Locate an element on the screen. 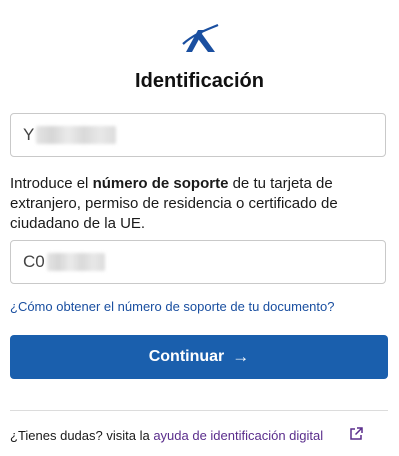 Image resolution: width=399 pixels, height=456 pixels. divider is located at coordinates (199, 410).